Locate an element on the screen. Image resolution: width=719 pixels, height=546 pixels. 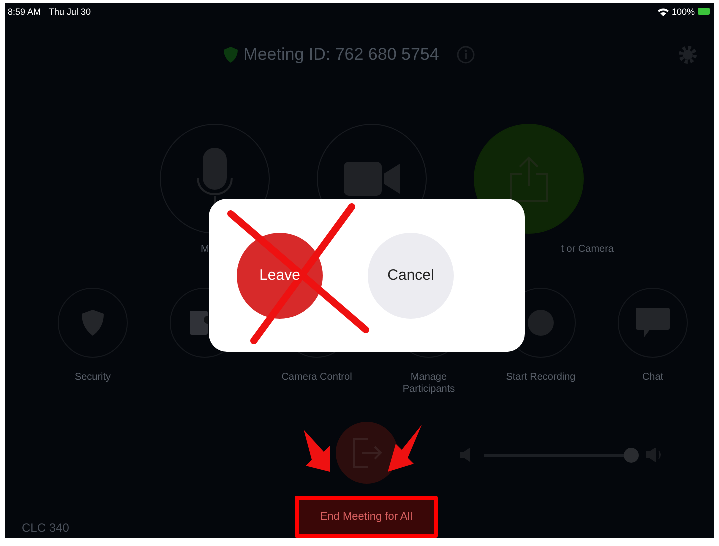
control-label: Camera Control is located at coordinates (317, 378).